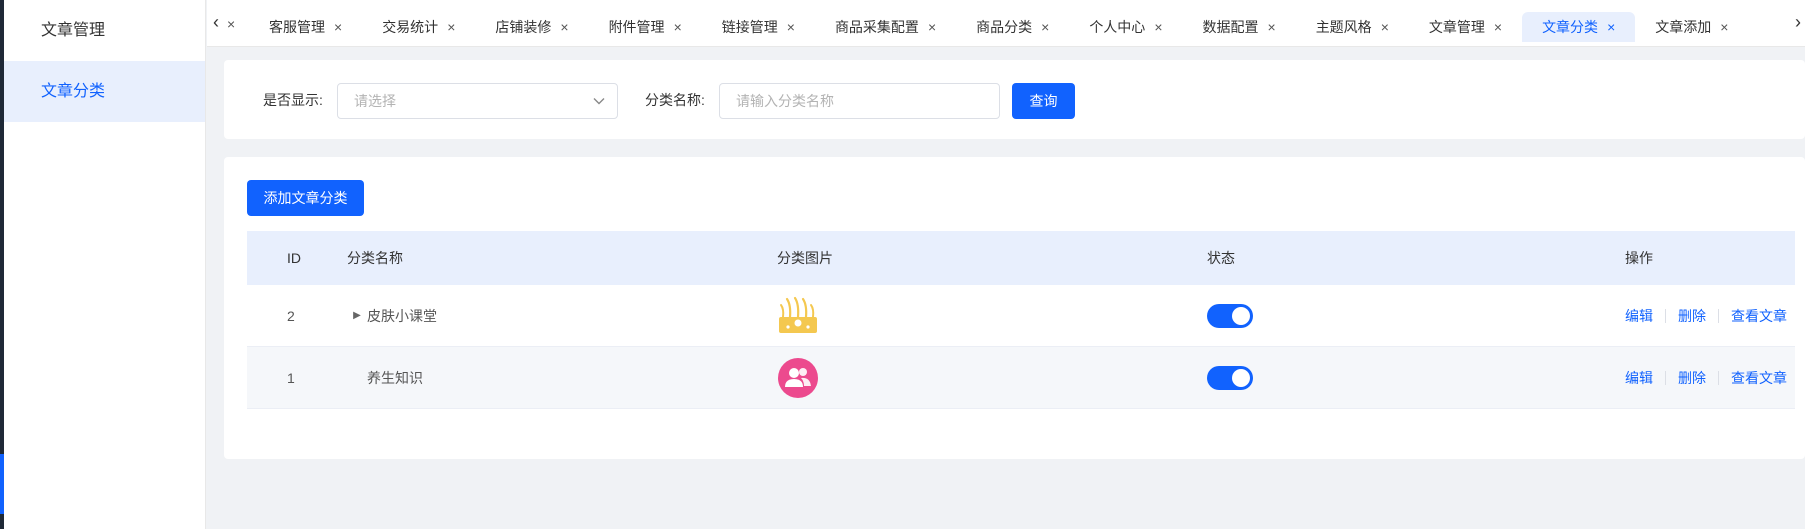 The image size is (1805, 529). I want to click on tab-label: 个人中心, so click(1117, 27).